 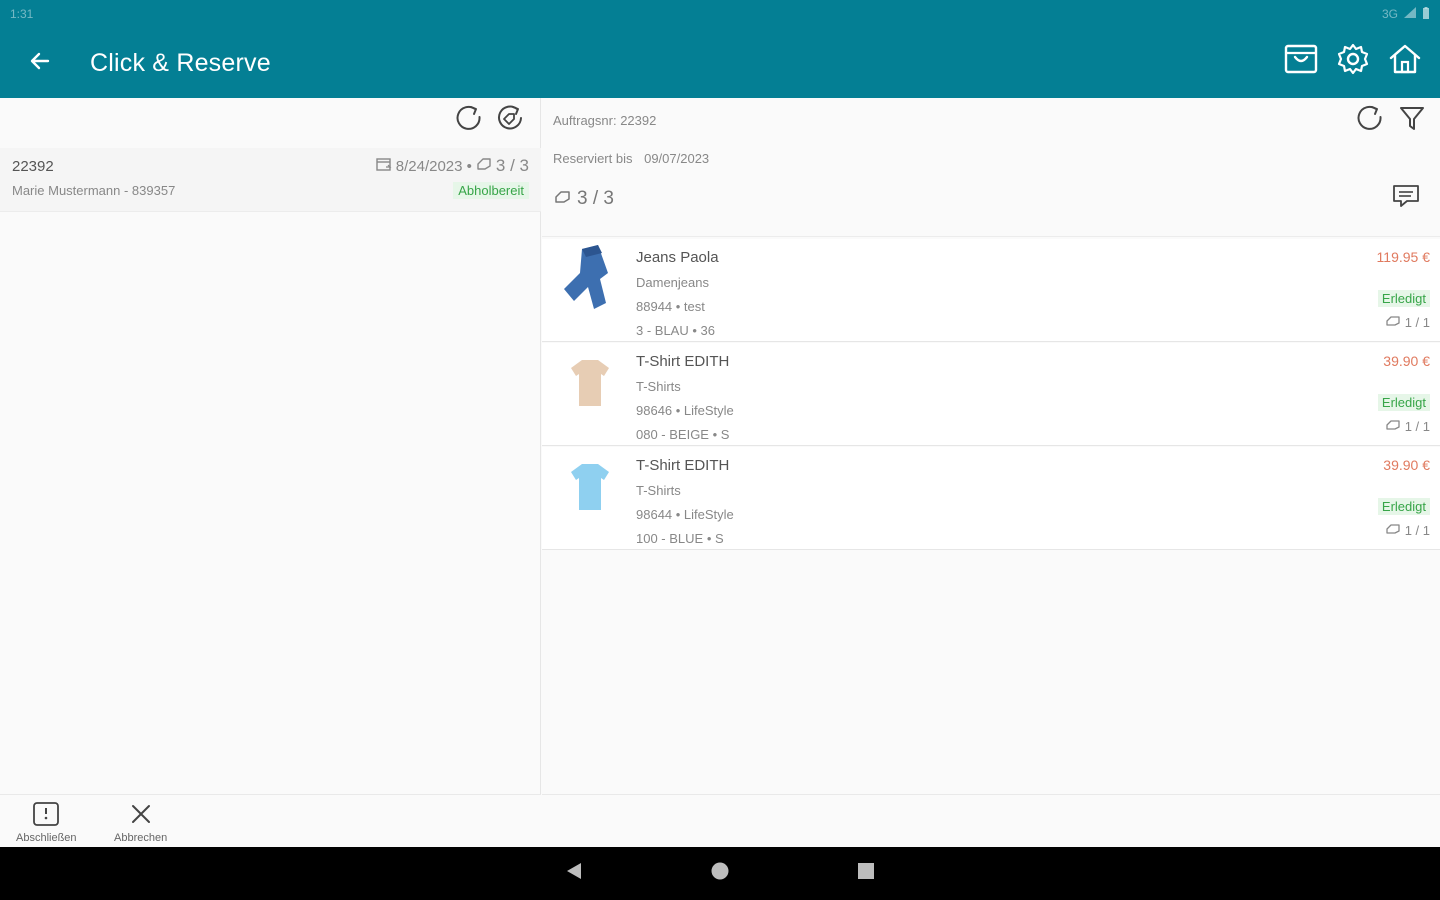 I want to click on shopping-bag-button, so click(x=1301, y=61).